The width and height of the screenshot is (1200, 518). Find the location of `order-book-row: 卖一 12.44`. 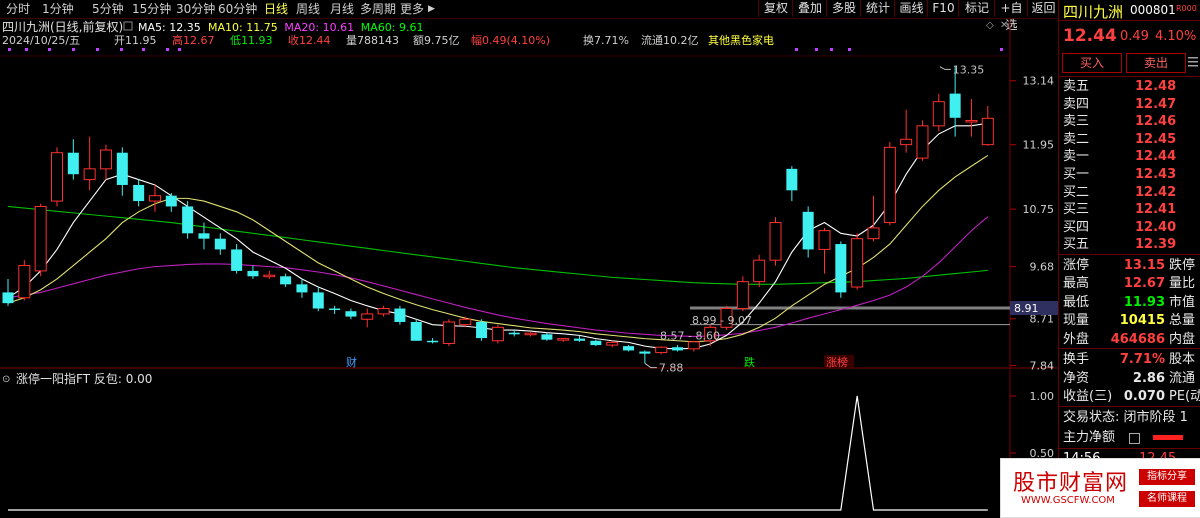

order-book-row: 卖一 12.44 is located at coordinates (1119, 157).